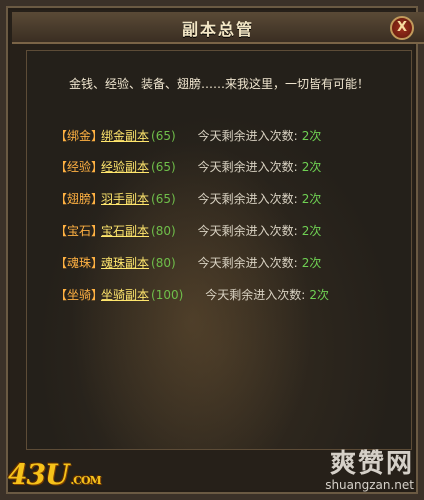 The image size is (424, 500). What do you see at coordinates (79, 167) in the screenshot?
I see `dungeon-tag: 【经验】` at bounding box center [79, 167].